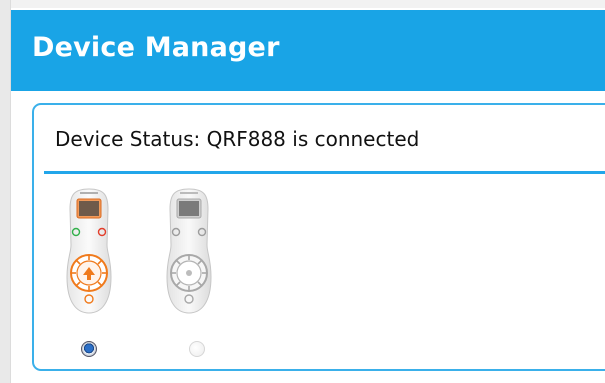  What do you see at coordinates (5, 191) in the screenshot?
I see `background-edge` at bounding box center [5, 191].